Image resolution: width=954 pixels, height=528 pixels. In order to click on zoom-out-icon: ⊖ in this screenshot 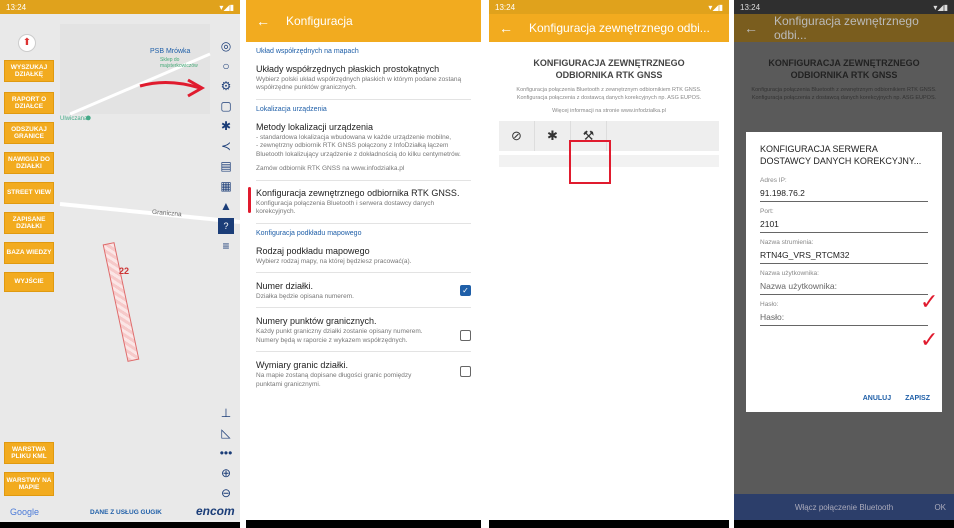, I will do `click(226, 493)`.